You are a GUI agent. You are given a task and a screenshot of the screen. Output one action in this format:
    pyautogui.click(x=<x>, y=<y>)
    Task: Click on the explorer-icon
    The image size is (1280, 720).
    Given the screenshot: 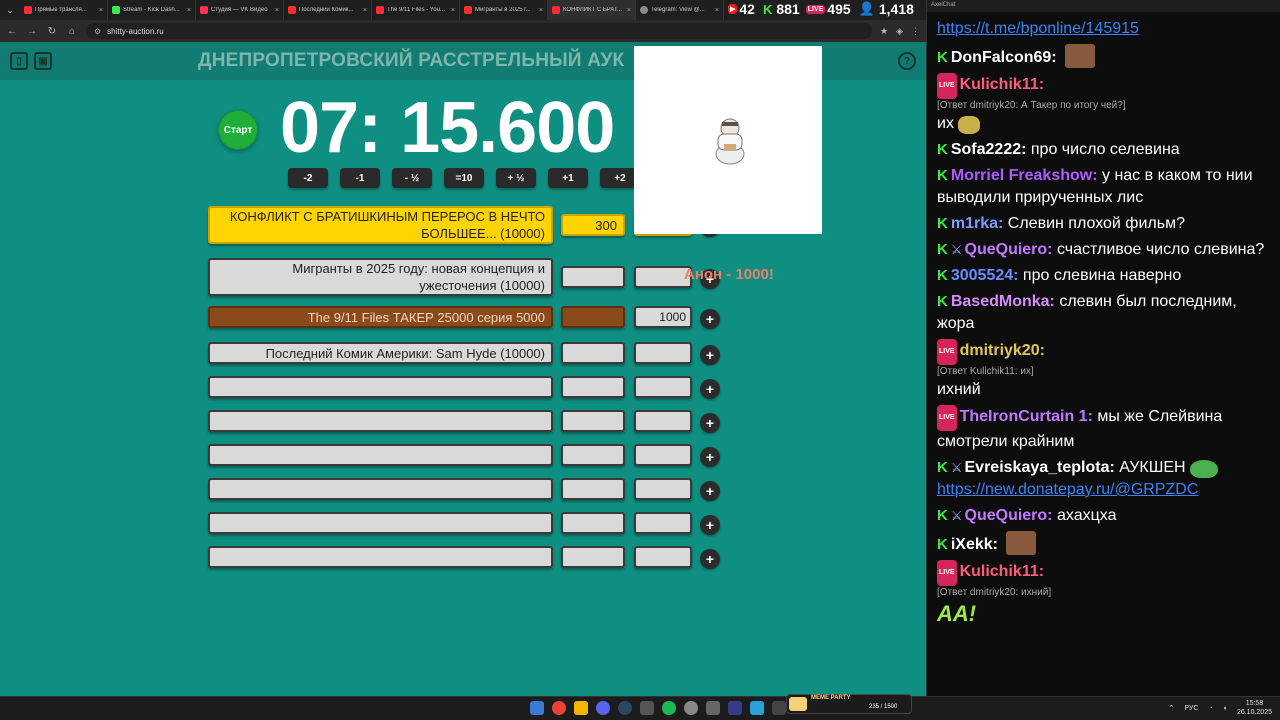 What is the action you would take?
    pyautogui.click(x=581, y=708)
    